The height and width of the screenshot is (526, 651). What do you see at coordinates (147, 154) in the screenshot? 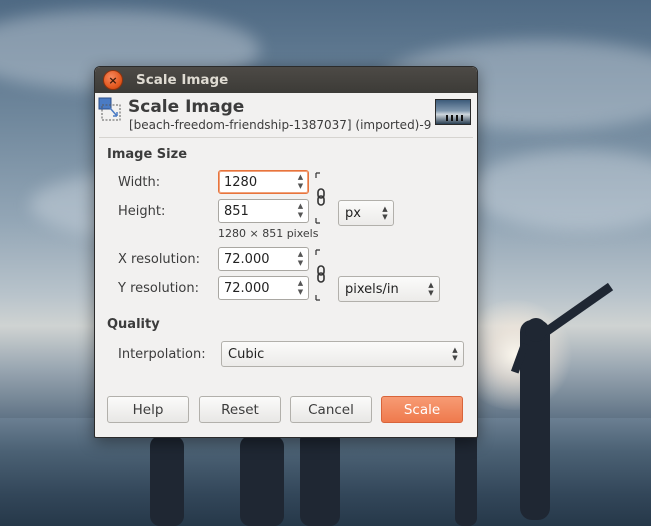
I see `image-size-section-label: Image Size` at bounding box center [147, 154].